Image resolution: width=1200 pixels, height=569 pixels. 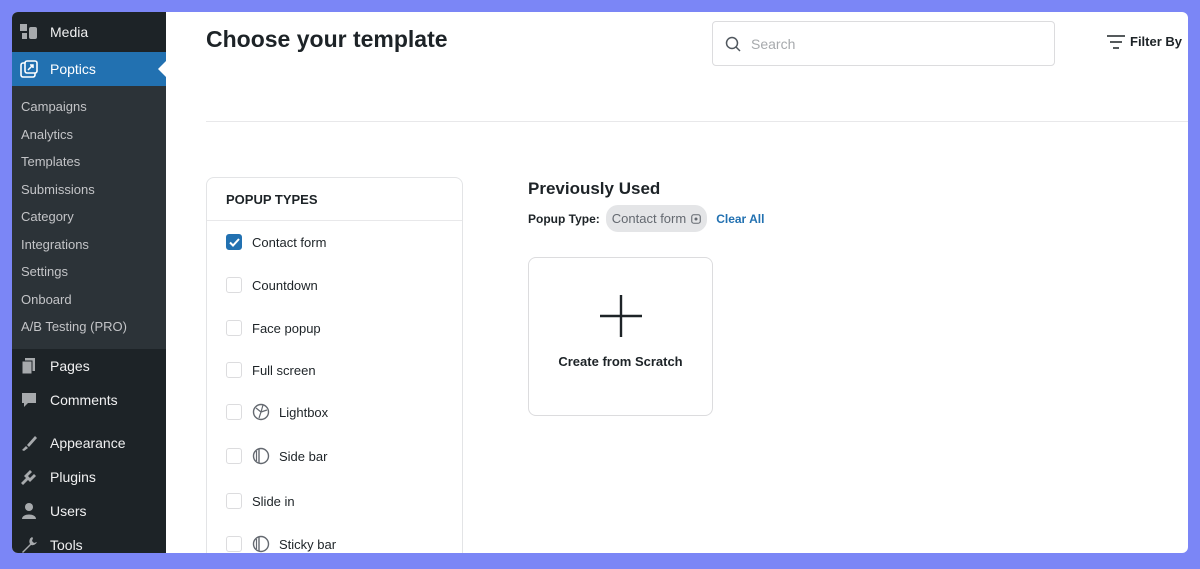 I want to click on filter-icon, so click(x=1116, y=41).